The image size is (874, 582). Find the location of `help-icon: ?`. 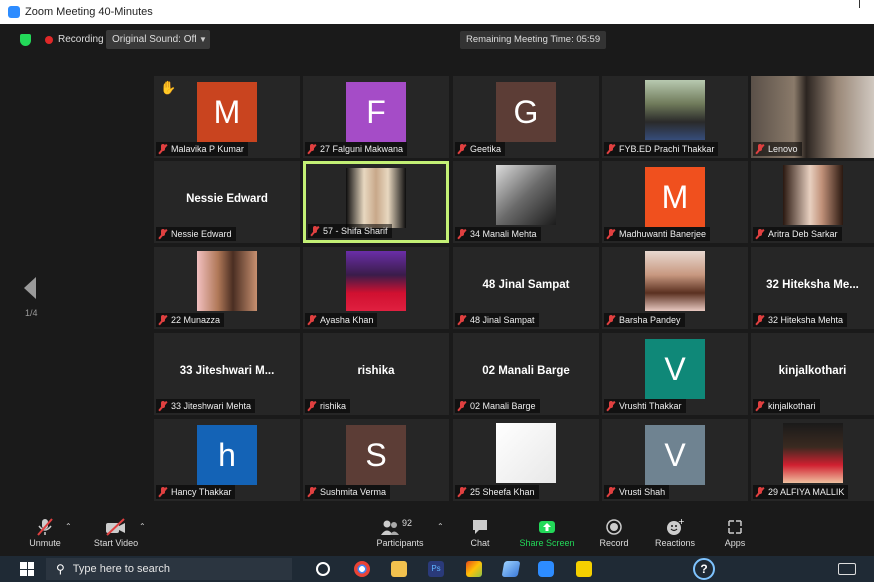

help-icon: ? is located at coordinates (704, 569).